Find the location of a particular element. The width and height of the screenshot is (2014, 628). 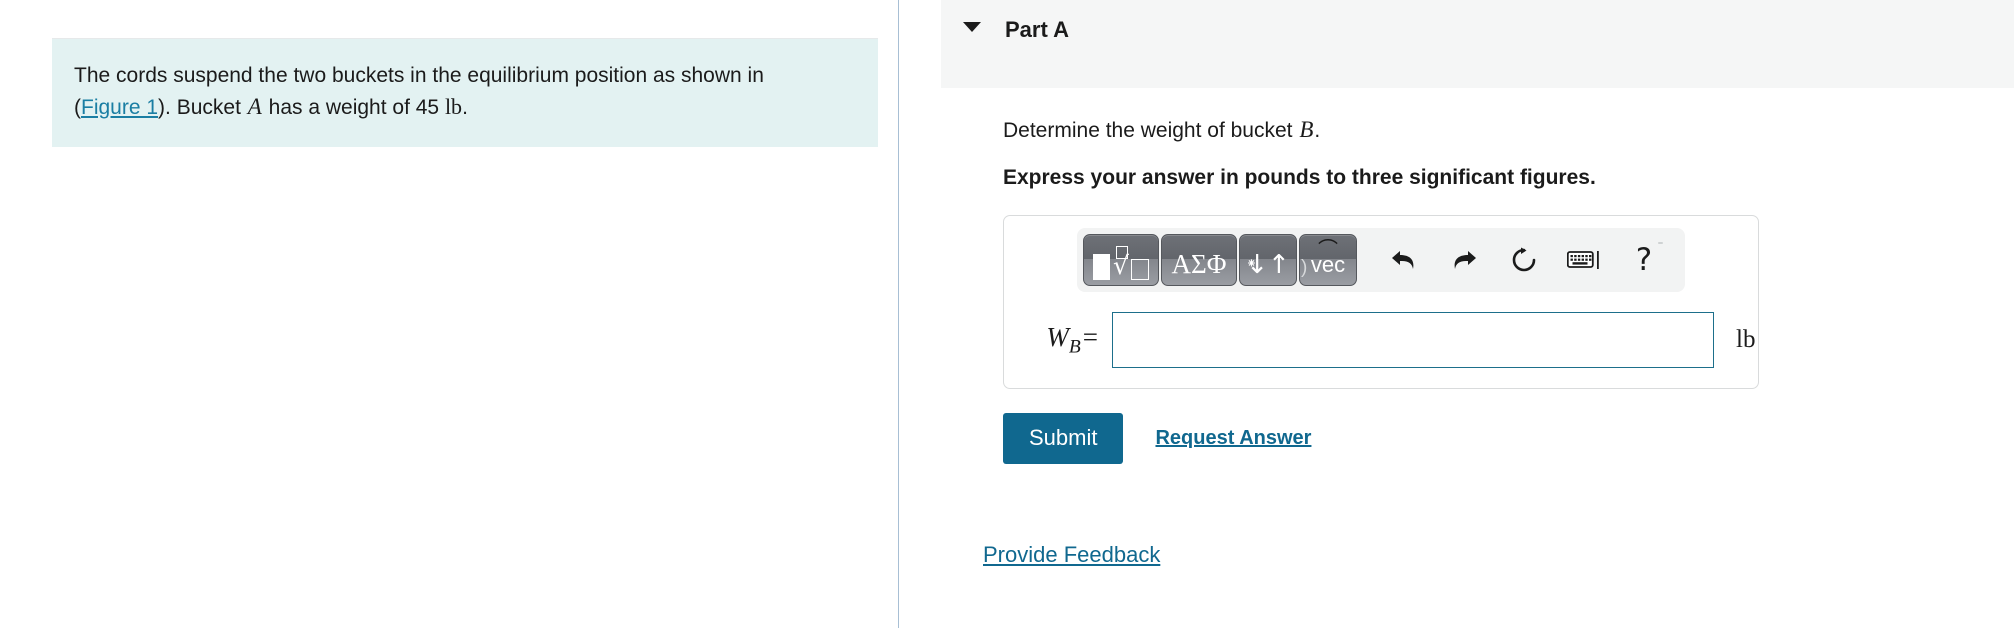

keyboard-icon is located at coordinates (1583, 260).